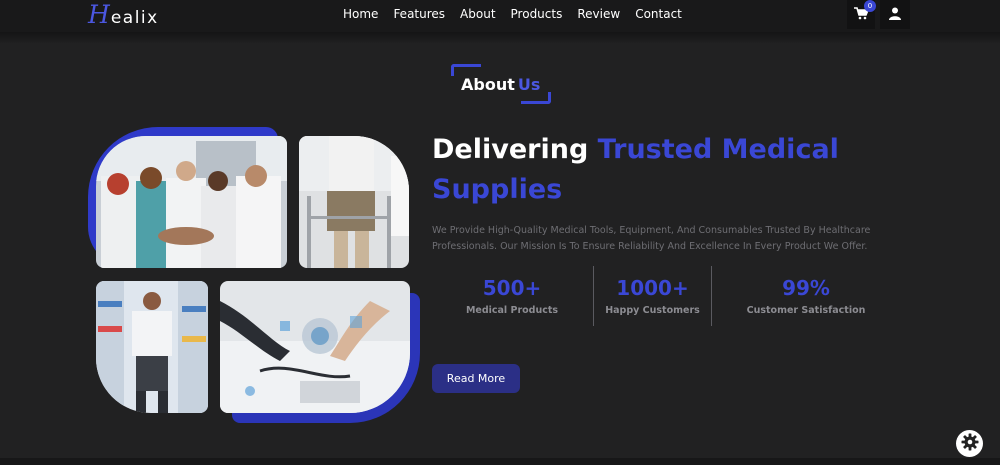 The width and height of the screenshot is (1000, 465). What do you see at coordinates (477, 14) in the screenshot?
I see `nav-link-about: About` at bounding box center [477, 14].